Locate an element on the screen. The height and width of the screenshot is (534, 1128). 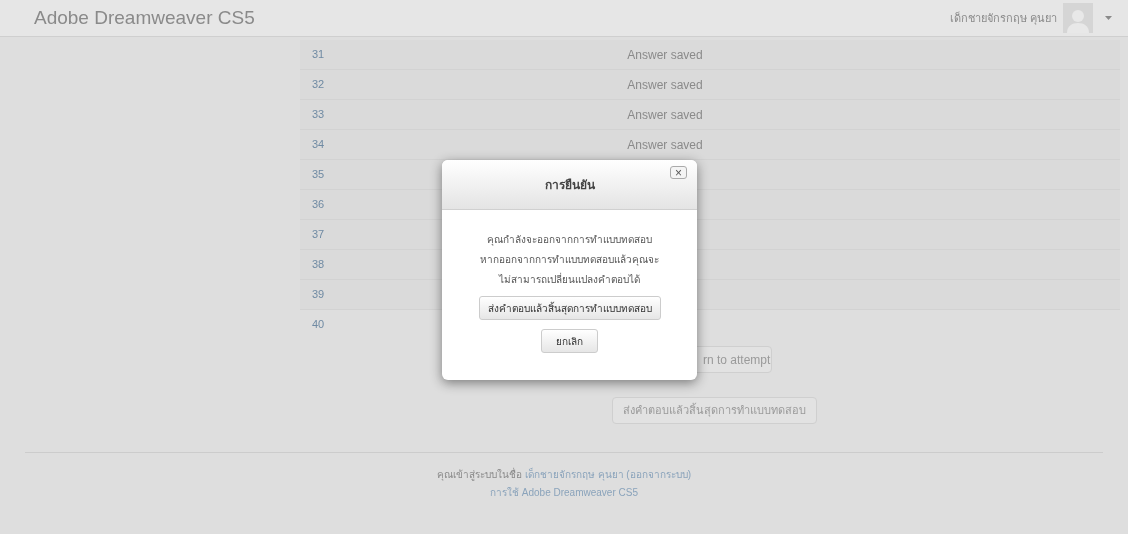
cancel-button: ยกเลิก is located at coordinates (569, 341).